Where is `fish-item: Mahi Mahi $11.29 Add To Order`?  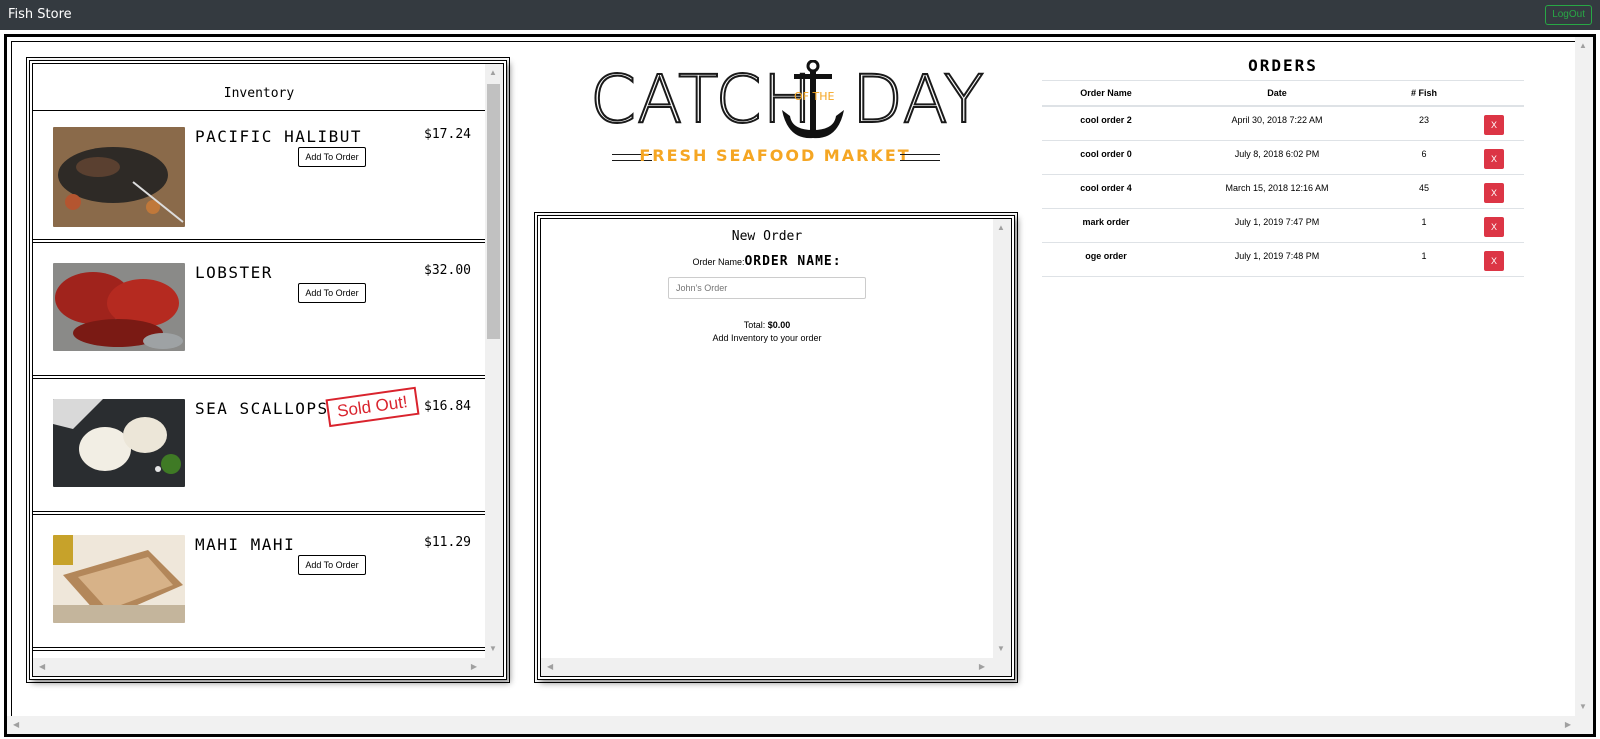 fish-item: Mahi Mahi $11.29 Add To Order is located at coordinates (259, 585).